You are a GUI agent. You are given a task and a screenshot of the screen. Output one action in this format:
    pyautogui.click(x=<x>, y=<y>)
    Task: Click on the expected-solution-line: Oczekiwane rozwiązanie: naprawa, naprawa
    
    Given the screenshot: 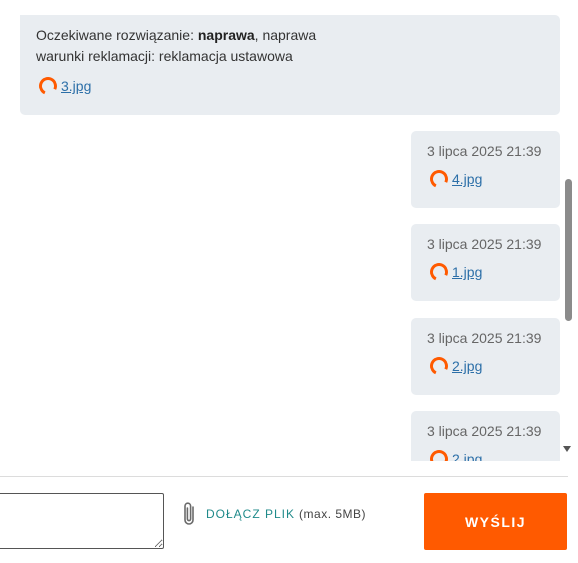 What is the action you would take?
    pyautogui.click(x=176, y=35)
    